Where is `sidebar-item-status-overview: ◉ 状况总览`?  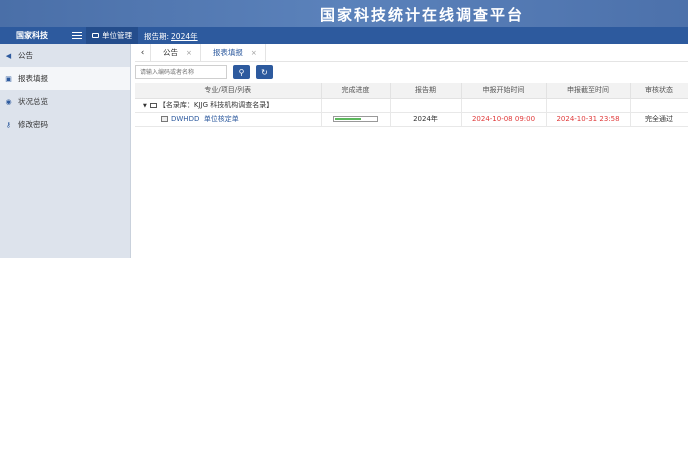 sidebar-item-status-overview: ◉ 状况总览 is located at coordinates (65, 101).